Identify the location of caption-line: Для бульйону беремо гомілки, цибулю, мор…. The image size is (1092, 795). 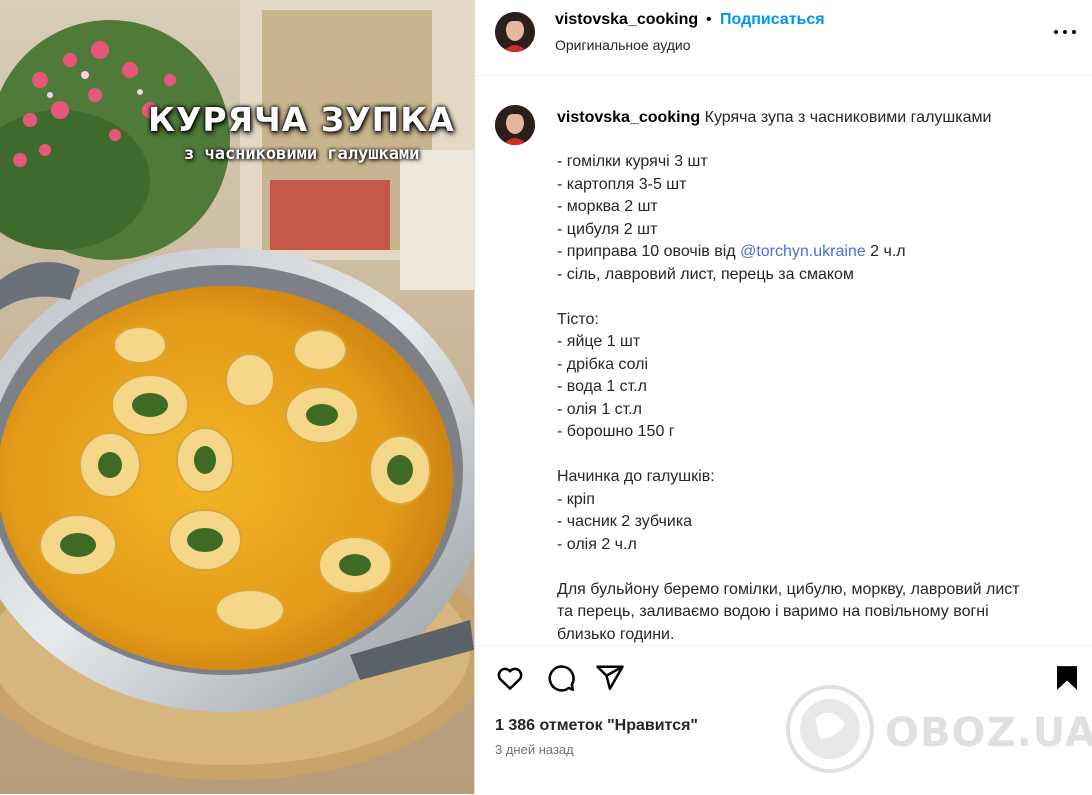
(788, 589).